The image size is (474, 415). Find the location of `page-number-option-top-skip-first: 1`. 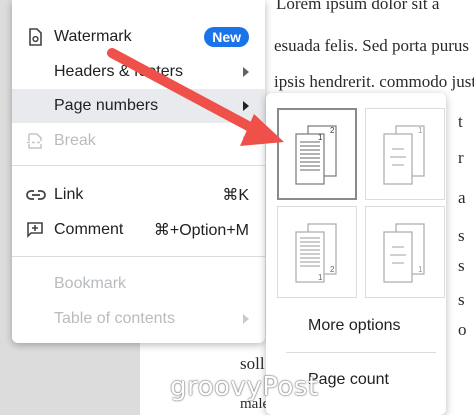

page-number-option-top-skip-first: 1 is located at coordinates (405, 154).